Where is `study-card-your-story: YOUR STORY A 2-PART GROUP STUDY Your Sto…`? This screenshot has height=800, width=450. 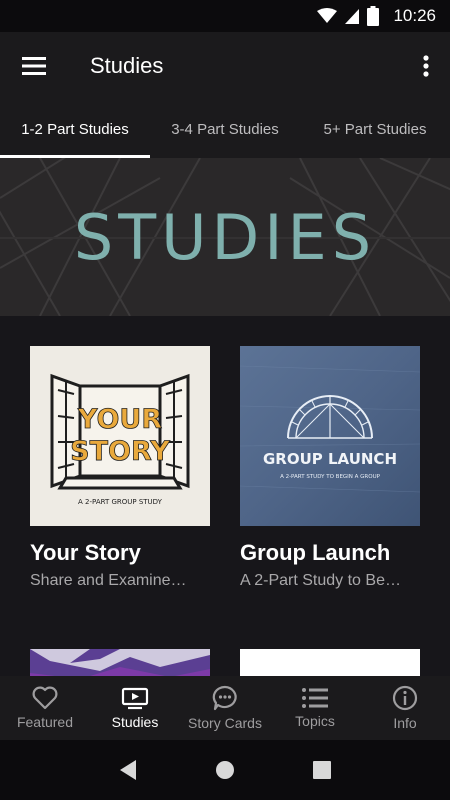 study-card-your-story: YOUR STORY A 2-PART GROUP STUDY Your Sto… is located at coordinates (120, 468).